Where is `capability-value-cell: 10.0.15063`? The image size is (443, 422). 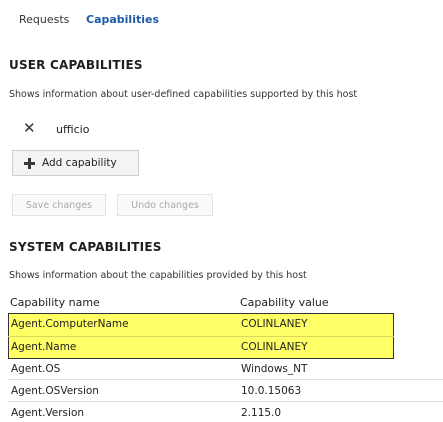 capability-value-cell: 10.0.15063 is located at coordinates (271, 391).